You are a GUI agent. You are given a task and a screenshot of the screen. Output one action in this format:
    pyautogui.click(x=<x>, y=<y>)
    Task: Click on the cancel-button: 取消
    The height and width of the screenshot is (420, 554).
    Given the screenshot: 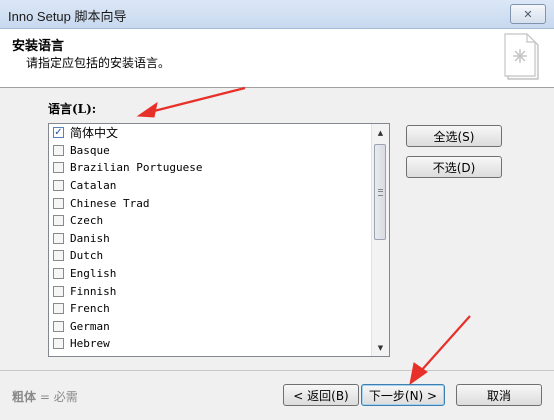 What is the action you would take?
    pyautogui.click(x=499, y=395)
    